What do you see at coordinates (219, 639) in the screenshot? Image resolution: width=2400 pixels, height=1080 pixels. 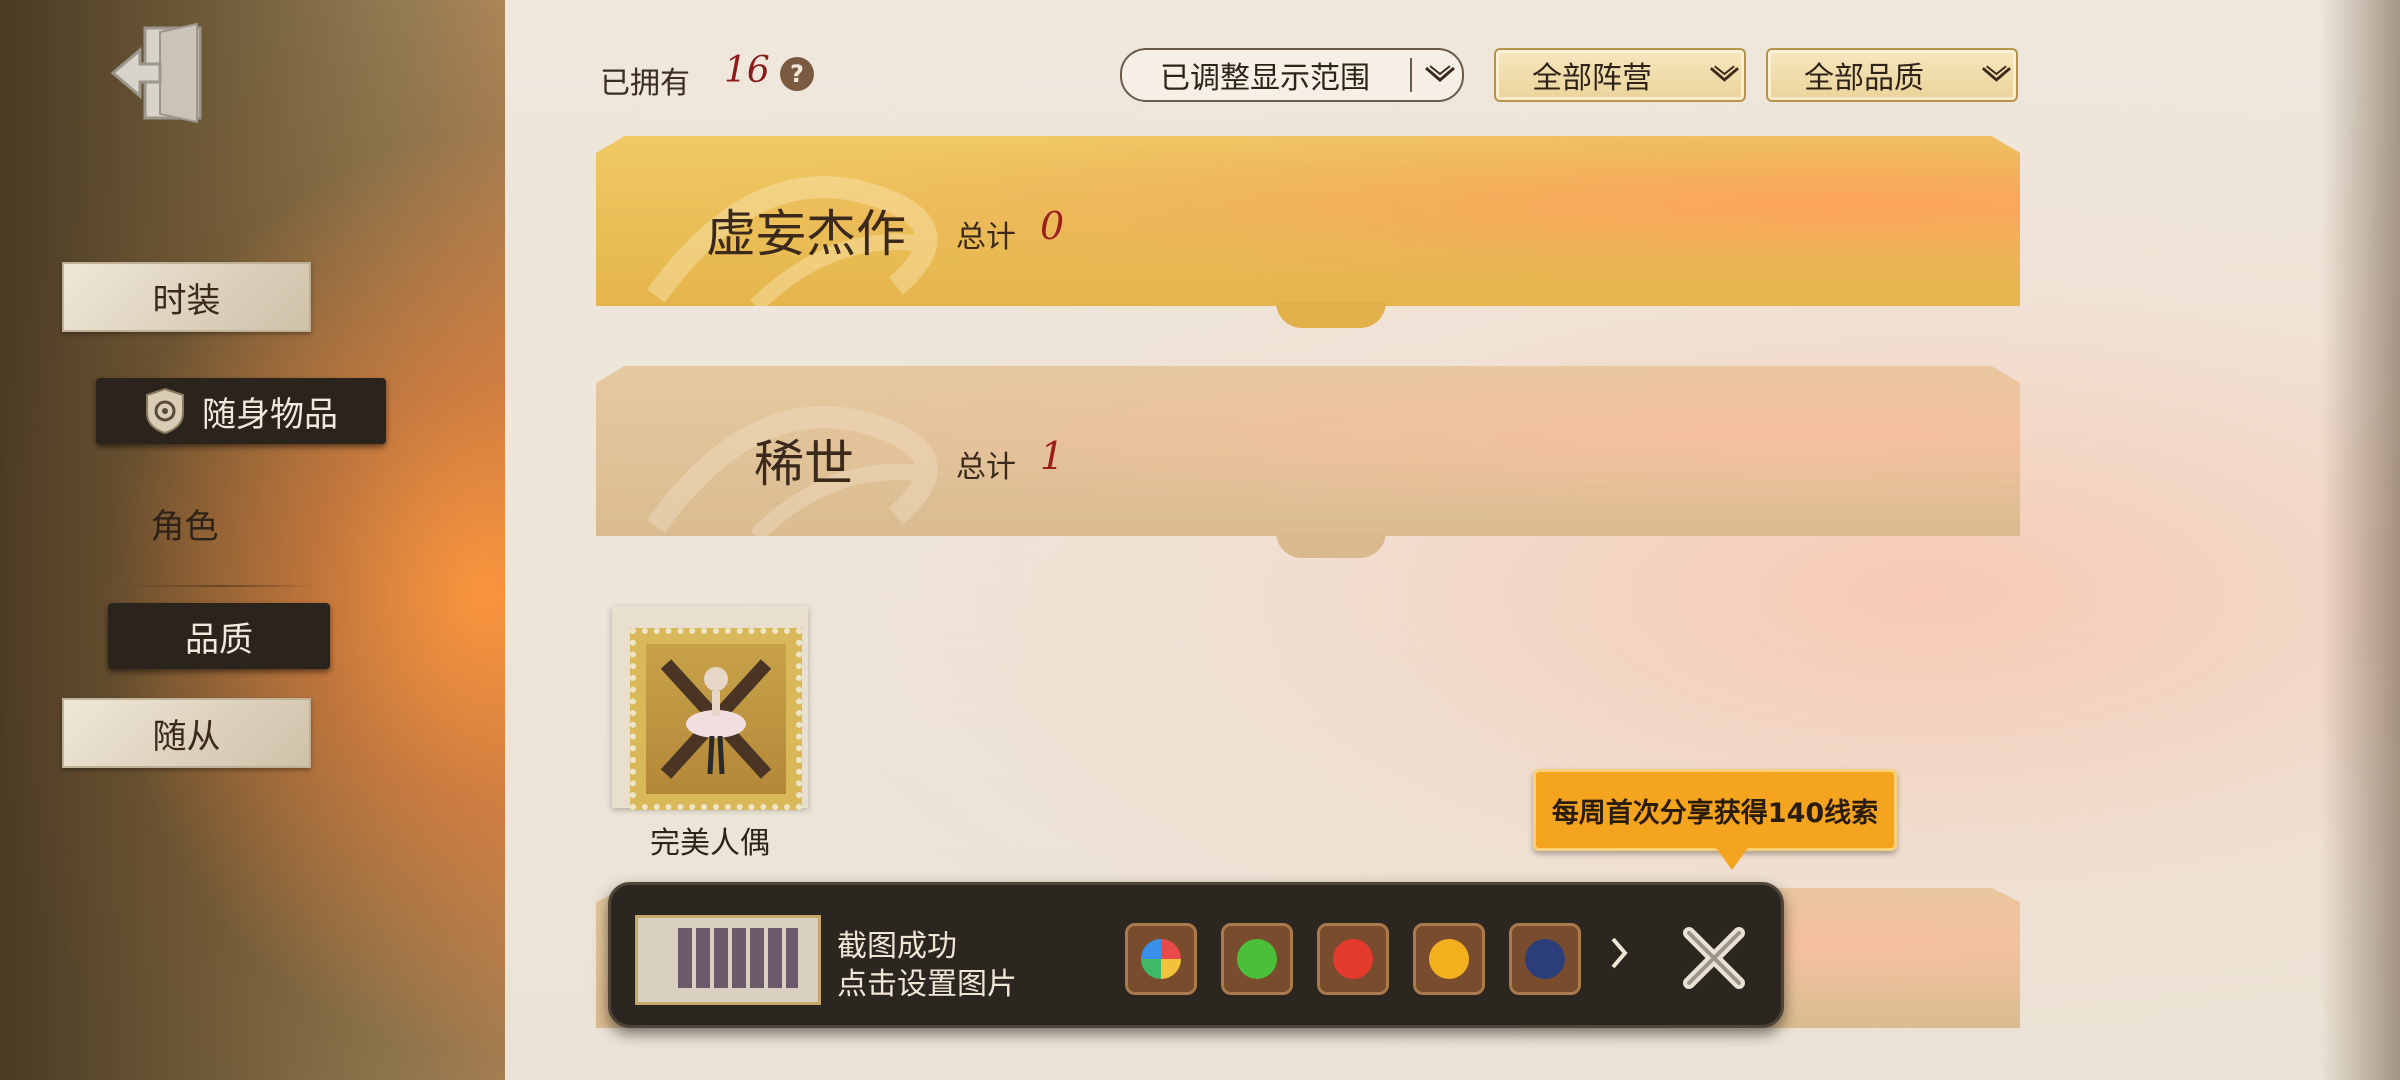 I see `sidebar-item-label: 品质` at bounding box center [219, 639].